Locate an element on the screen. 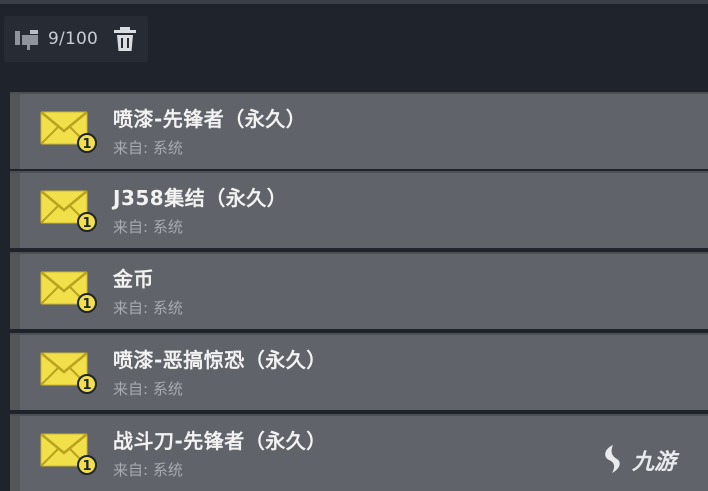 This screenshot has width=708, height=491. watermark: 九游 is located at coordinates (648, 460).